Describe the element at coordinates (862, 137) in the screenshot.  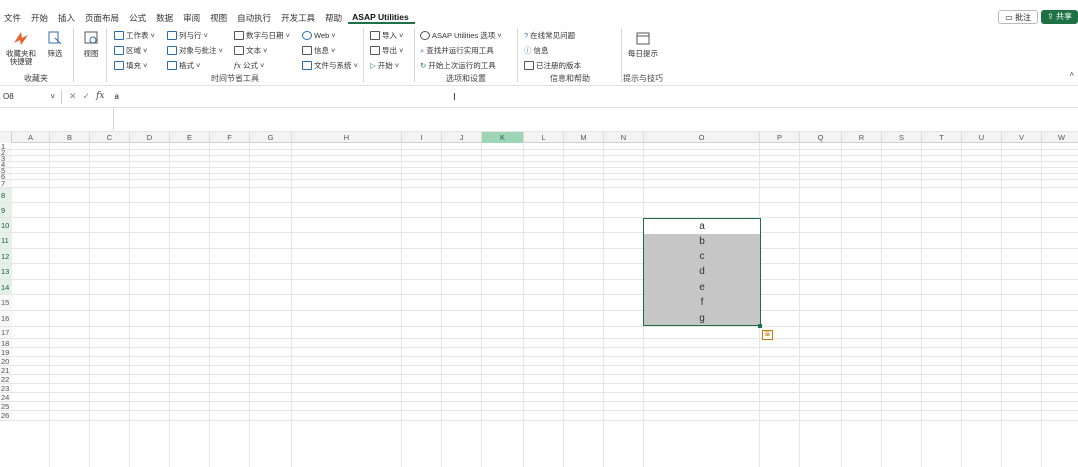
I see `column-header: R` at that location.